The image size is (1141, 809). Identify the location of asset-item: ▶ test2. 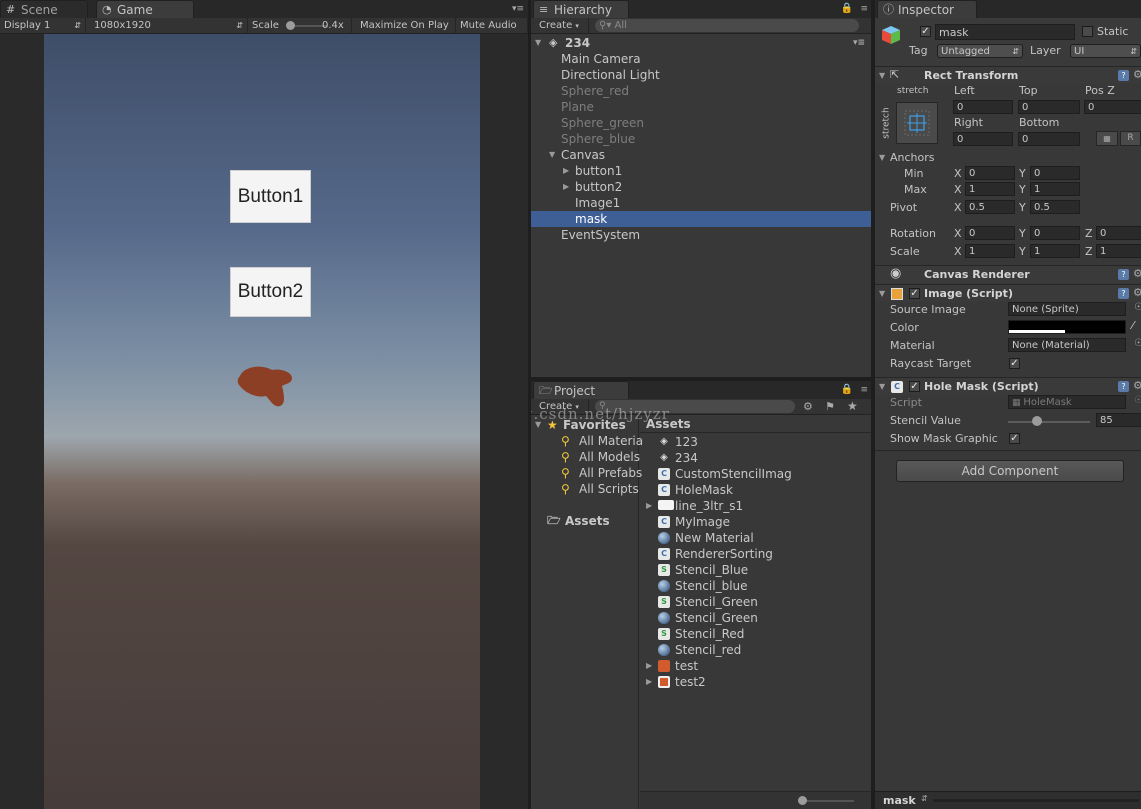
(755, 682).